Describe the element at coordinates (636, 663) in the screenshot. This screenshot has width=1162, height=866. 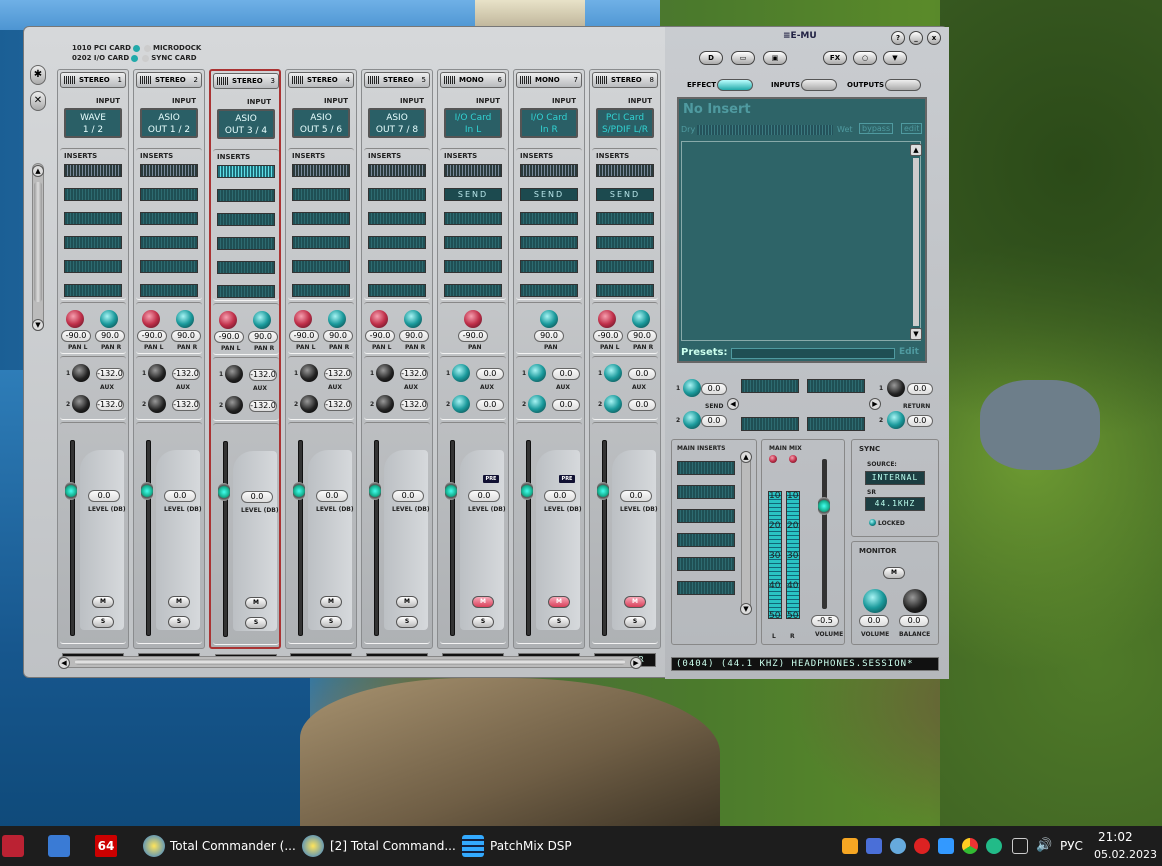
I see `scroll-right-icon: ▶` at that location.